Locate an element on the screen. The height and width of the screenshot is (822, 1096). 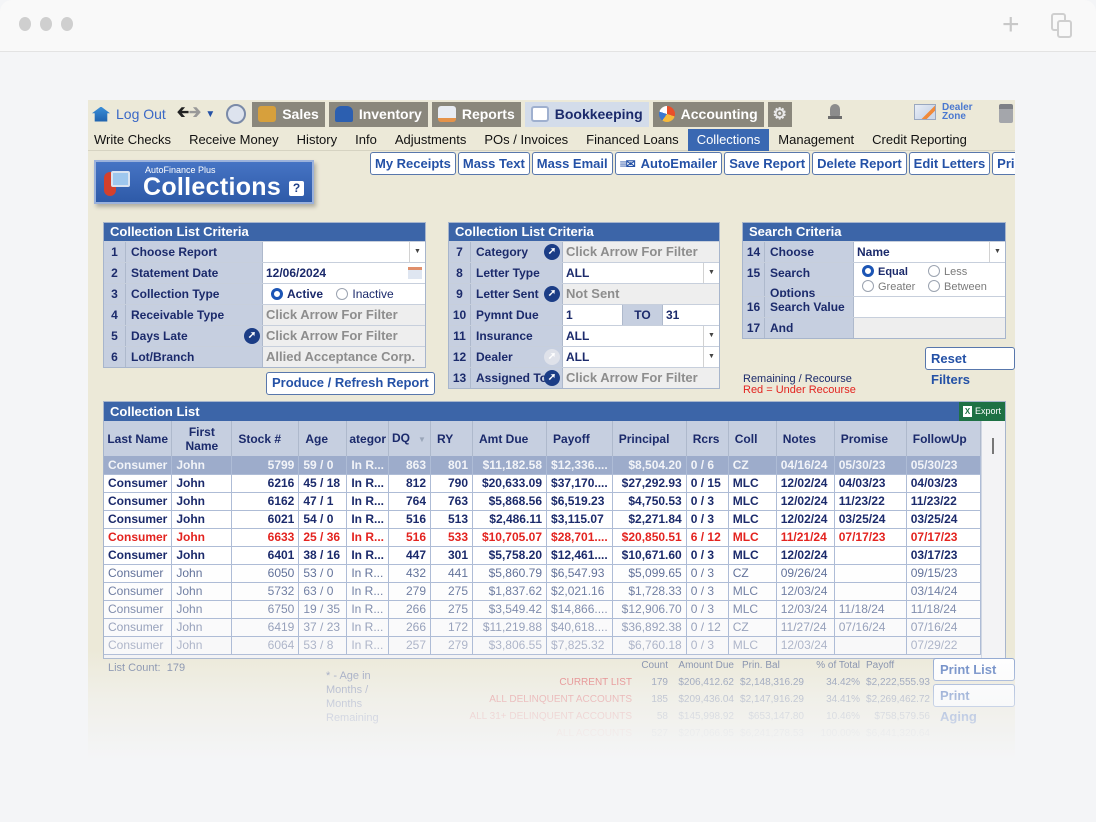
col-rcrs: Rcrs is located at coordinates (707, 438).